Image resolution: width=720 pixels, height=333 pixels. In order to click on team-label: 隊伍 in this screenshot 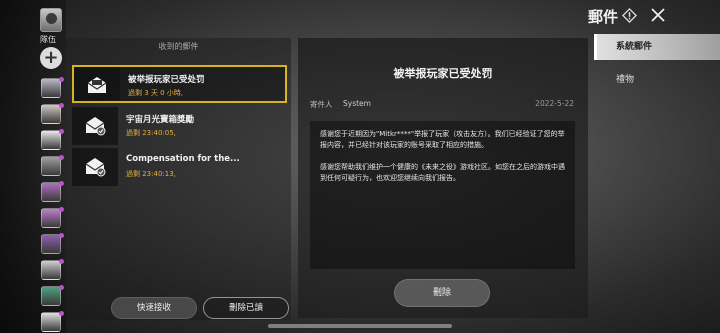, I will do `click(48, 39)`.